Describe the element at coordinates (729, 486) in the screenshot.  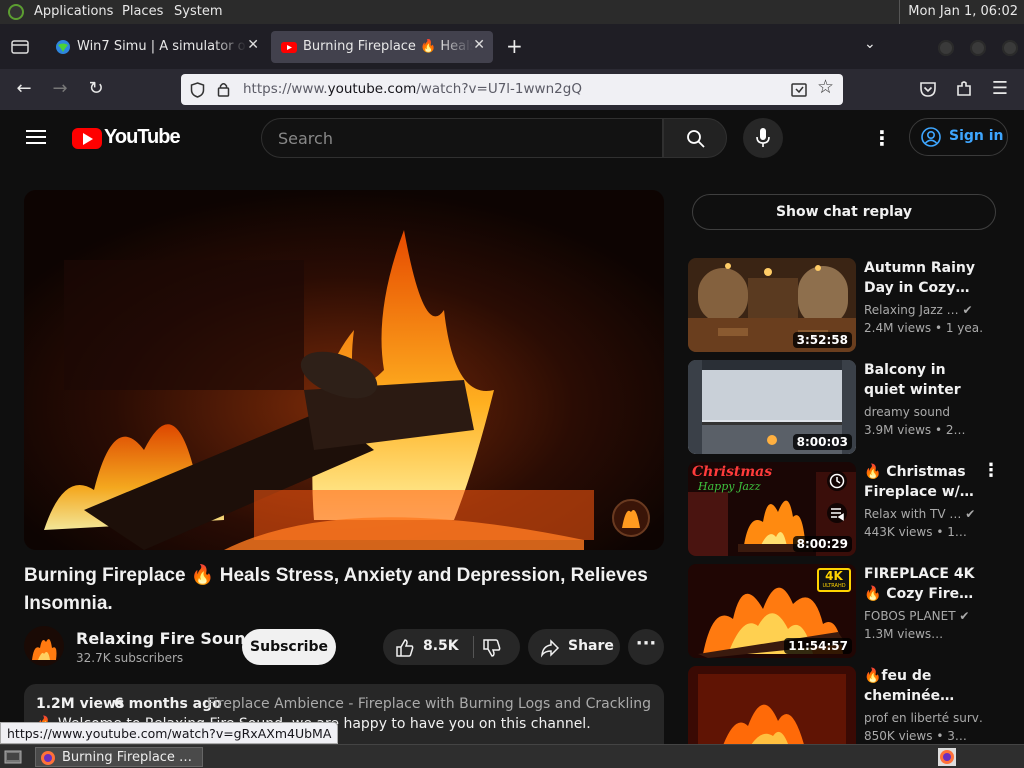
I see `thumbnail-text: Happy Jazz` at that location.